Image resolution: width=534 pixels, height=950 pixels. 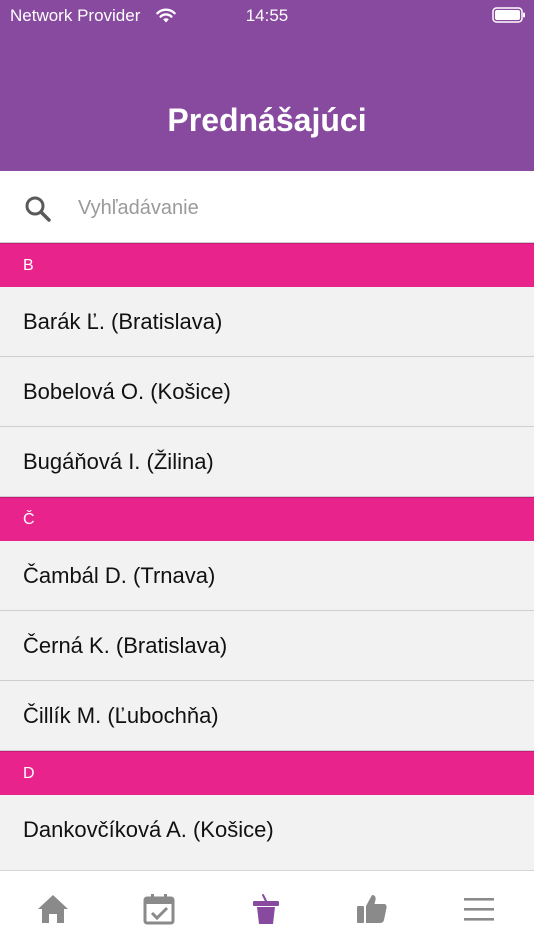 I want to click on status-time: 14:55, so click(x=267, y=15).